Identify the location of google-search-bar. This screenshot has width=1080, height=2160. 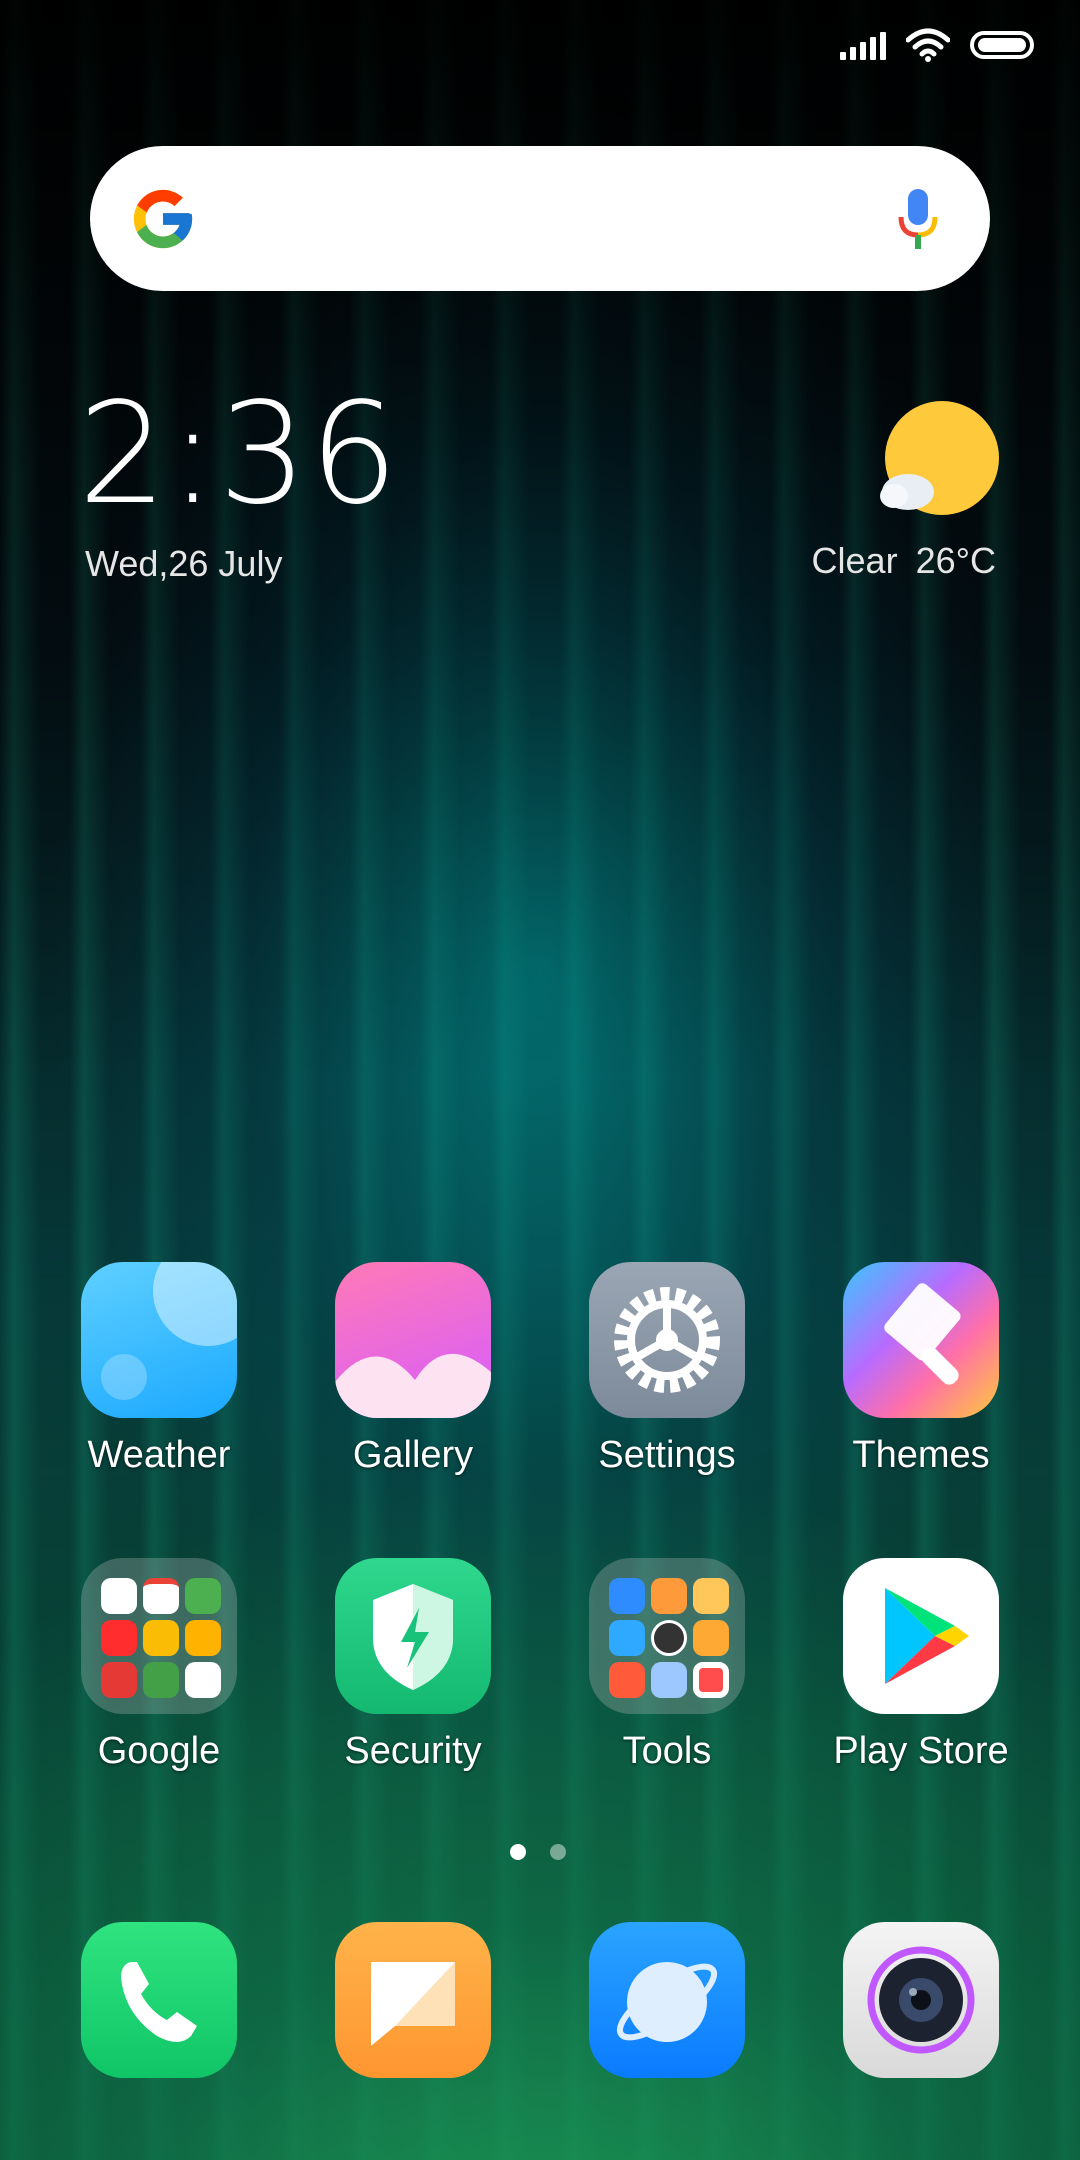
(540, 218).